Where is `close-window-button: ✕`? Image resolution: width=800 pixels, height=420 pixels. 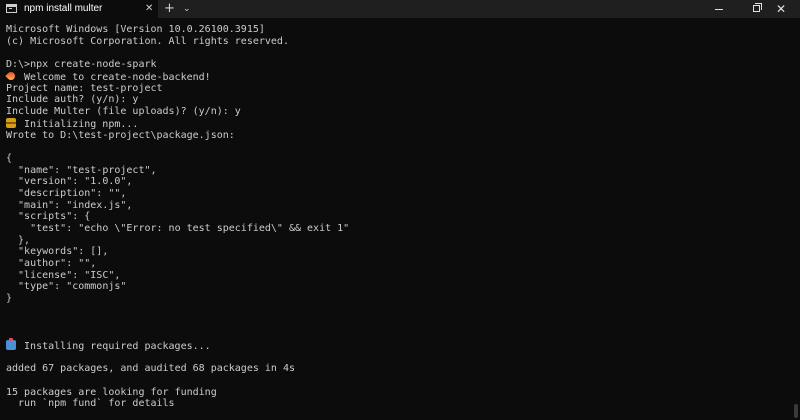 close-window-button: ✕ is located at coordinates (782, 9).